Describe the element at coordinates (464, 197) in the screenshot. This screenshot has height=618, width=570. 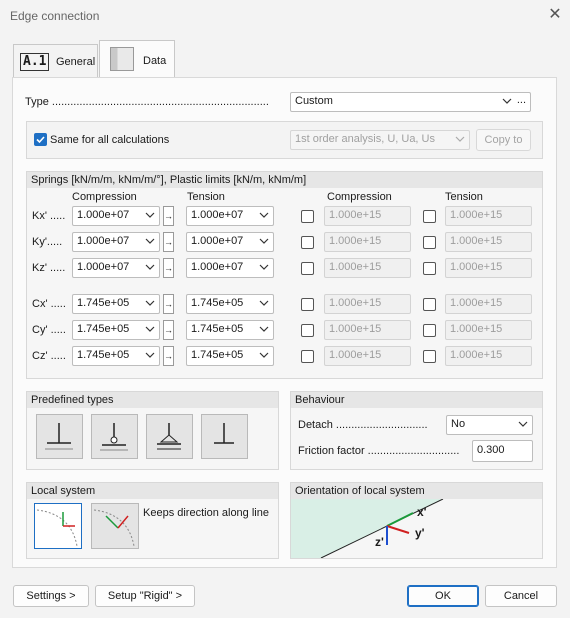
I see `col-limit-tension: Tension` at that location.